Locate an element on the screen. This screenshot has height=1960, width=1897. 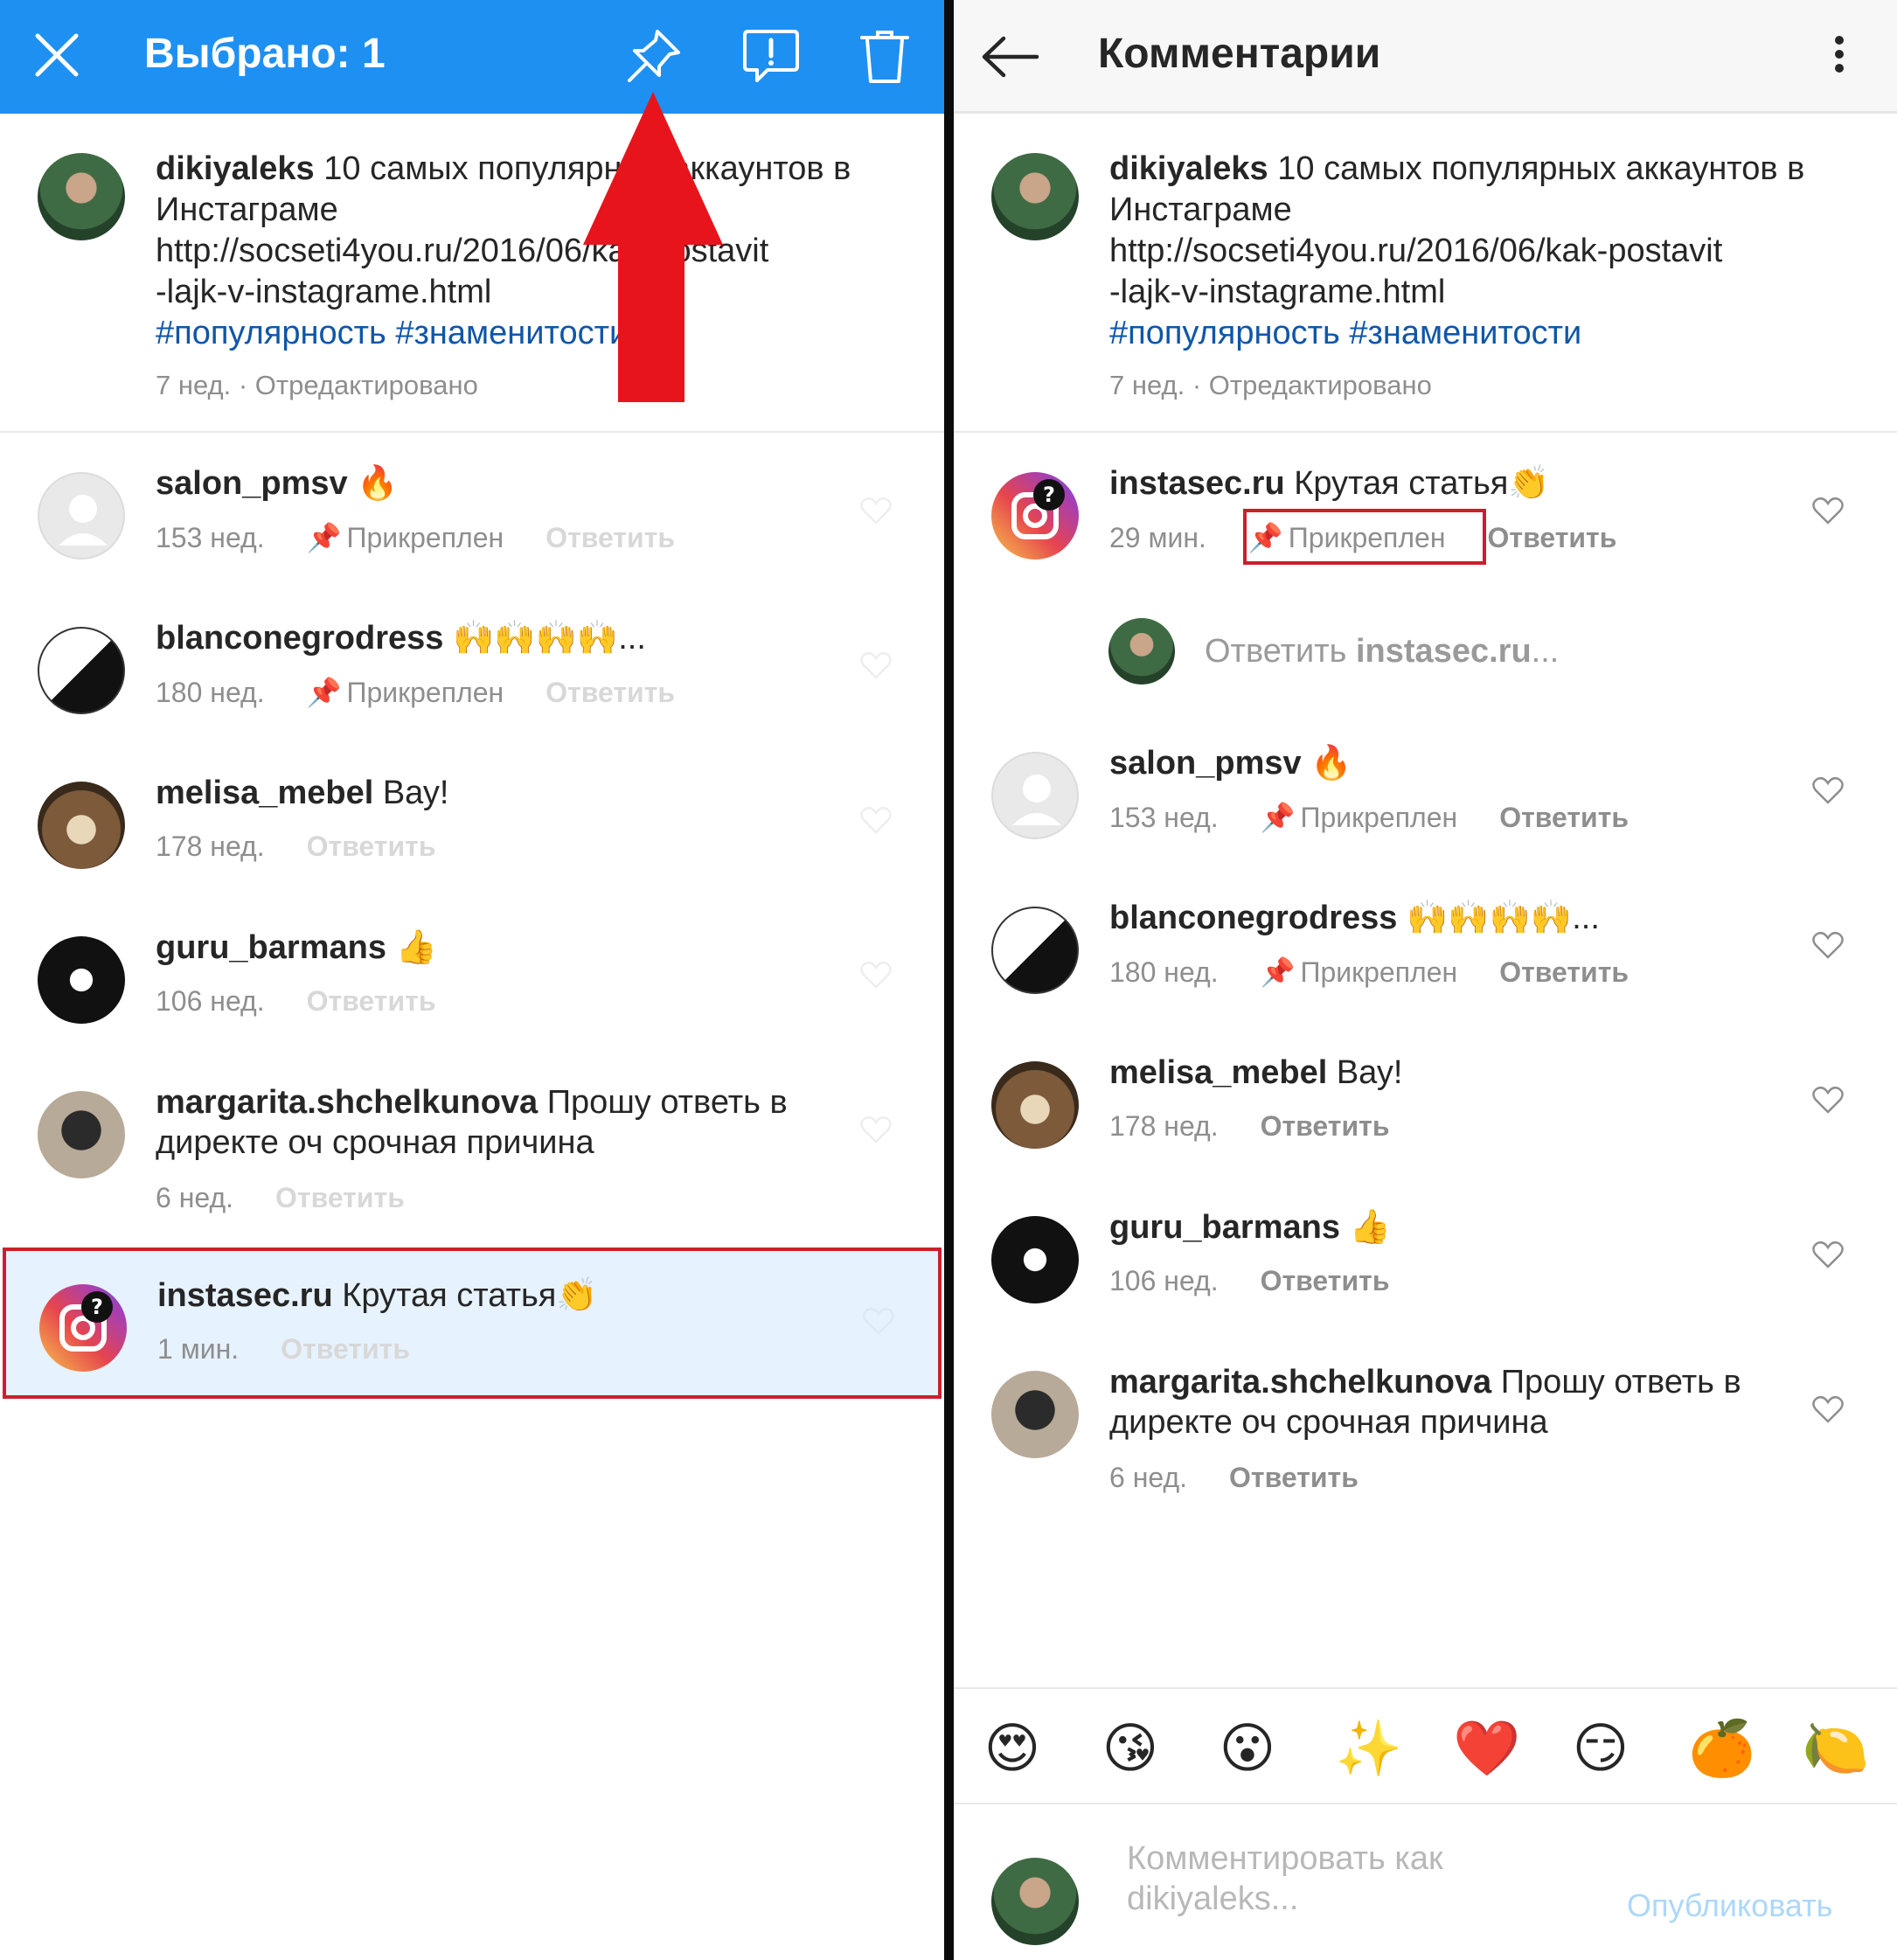
emoji-red-heart: ❤️ is located at coordinates (1486, 1749).